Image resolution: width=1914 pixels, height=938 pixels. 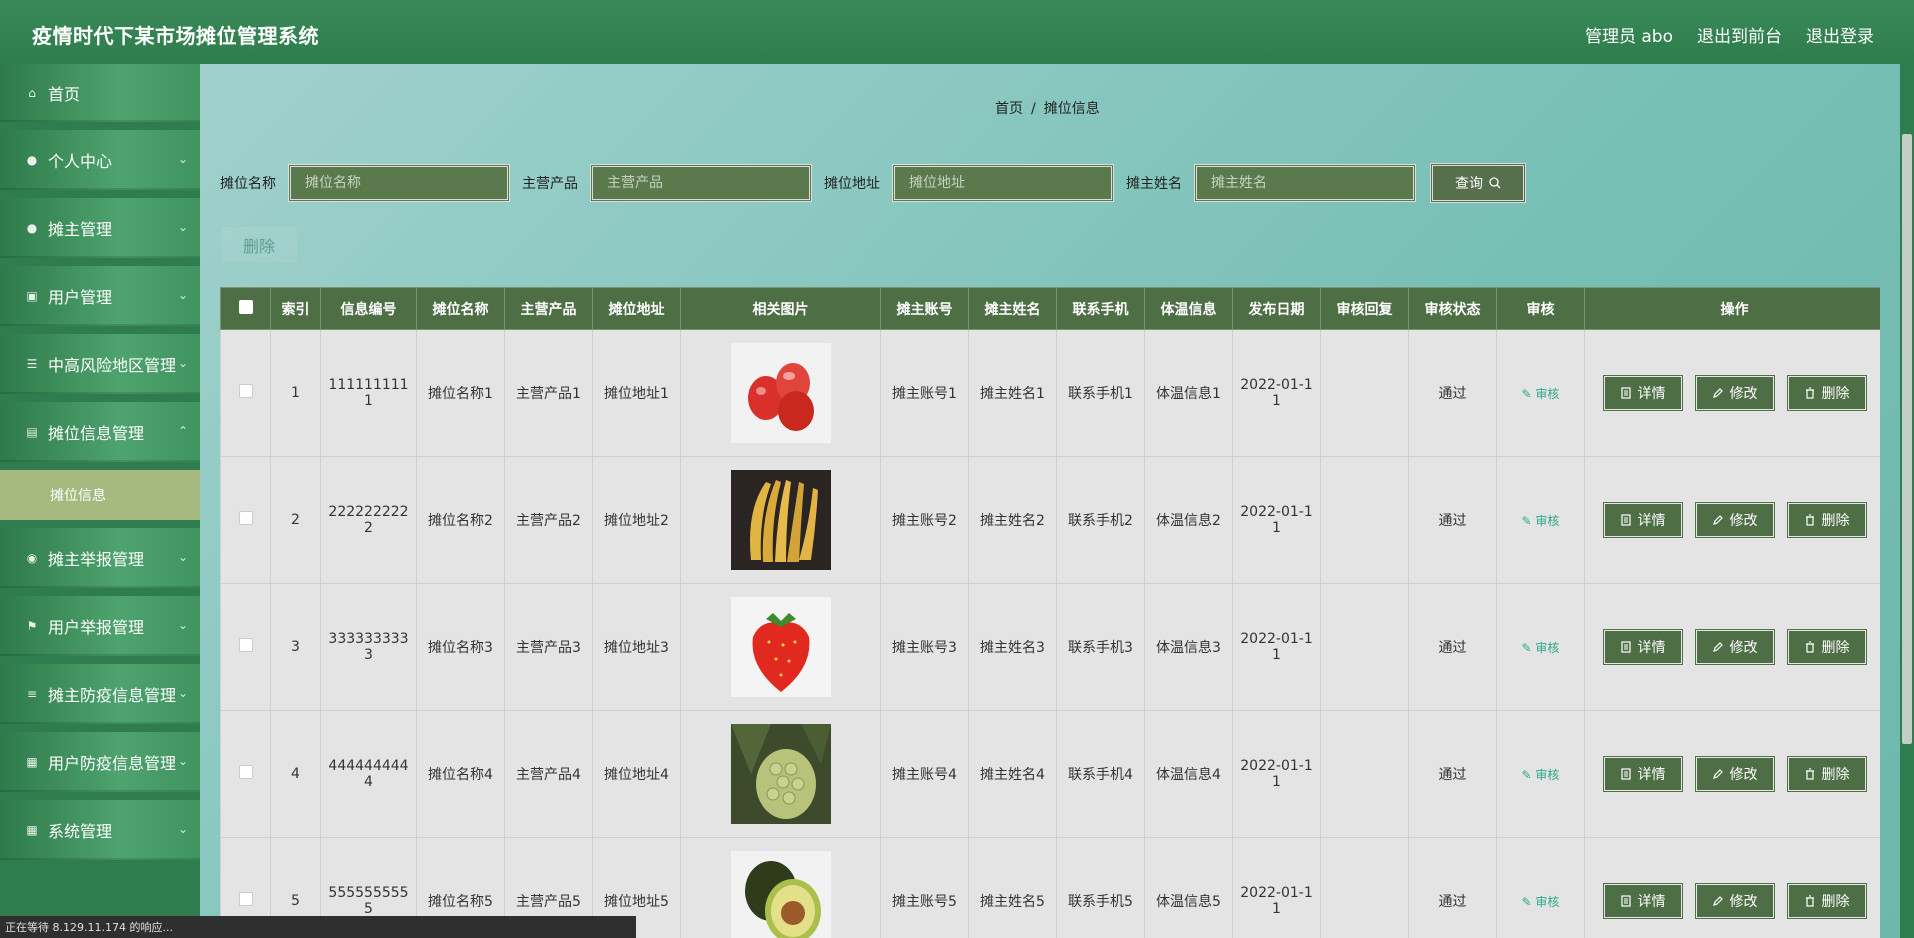 What do you see at coordinates (460, 520) in the screenshot?
I see `cell-stall-name: 摊位名称2` at bounding box center [460, 520].